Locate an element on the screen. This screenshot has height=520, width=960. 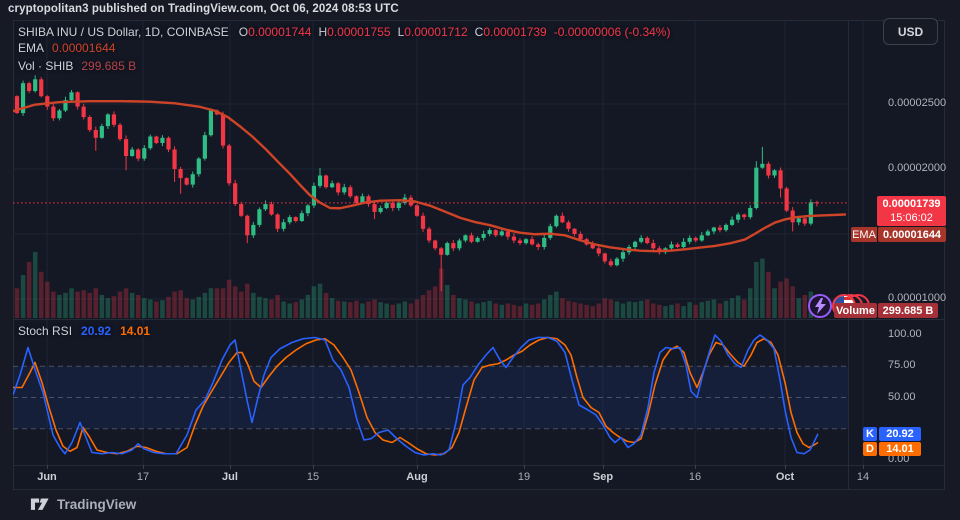
time-axis-separator is located at coordinates (479, 465).